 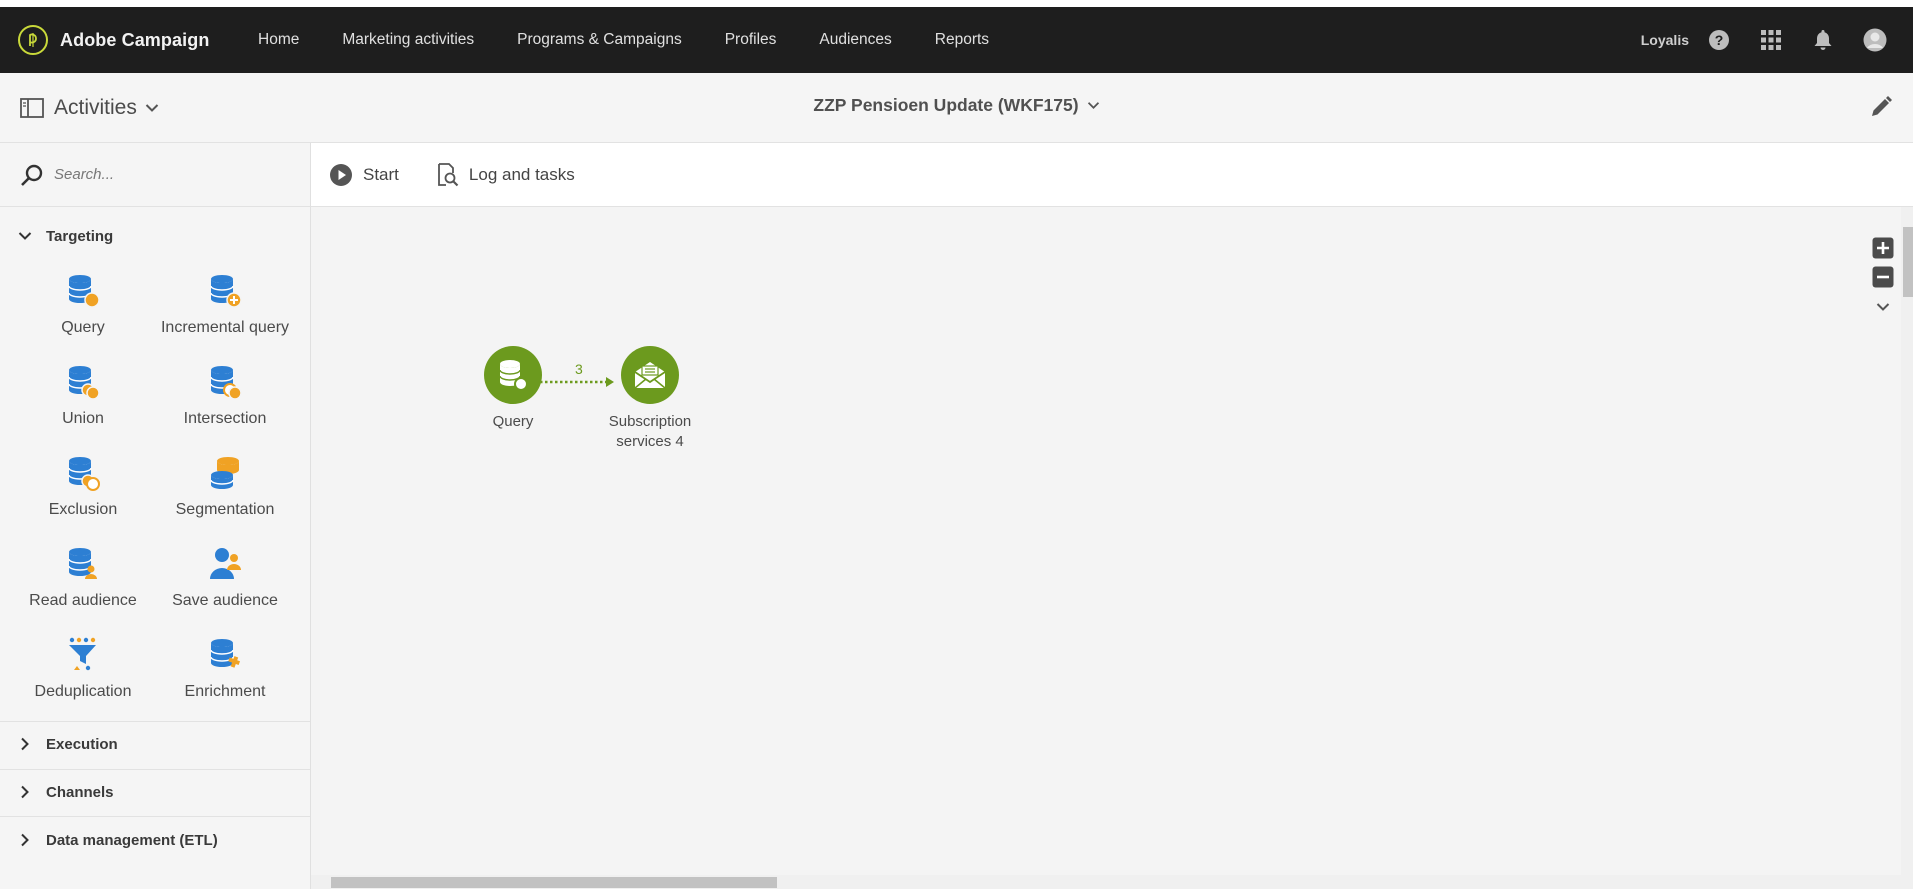 I want to click on start-label: Start, so click(x=381, y=174).